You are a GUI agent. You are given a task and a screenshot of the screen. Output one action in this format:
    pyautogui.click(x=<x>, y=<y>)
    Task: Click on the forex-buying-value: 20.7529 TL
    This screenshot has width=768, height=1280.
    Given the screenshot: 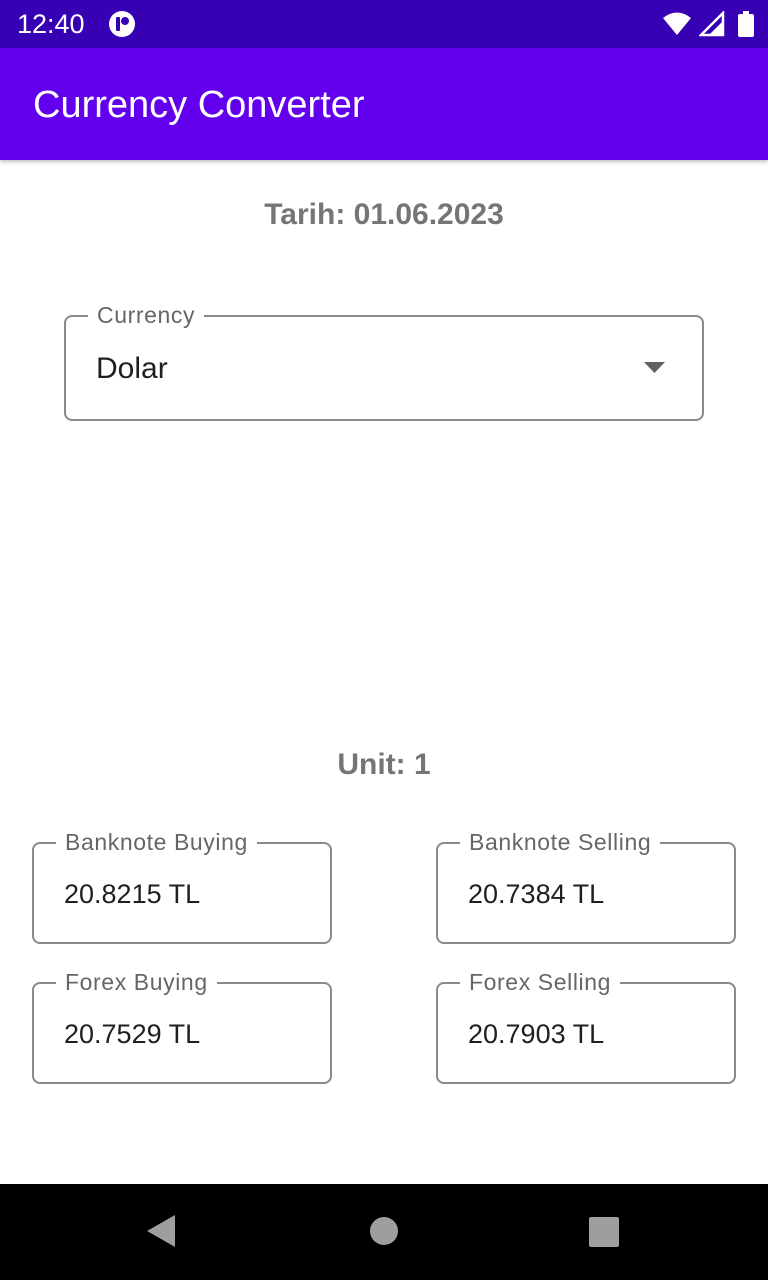 What is the action you would take?
    pyautogui.click(x=132, y=1034)
    